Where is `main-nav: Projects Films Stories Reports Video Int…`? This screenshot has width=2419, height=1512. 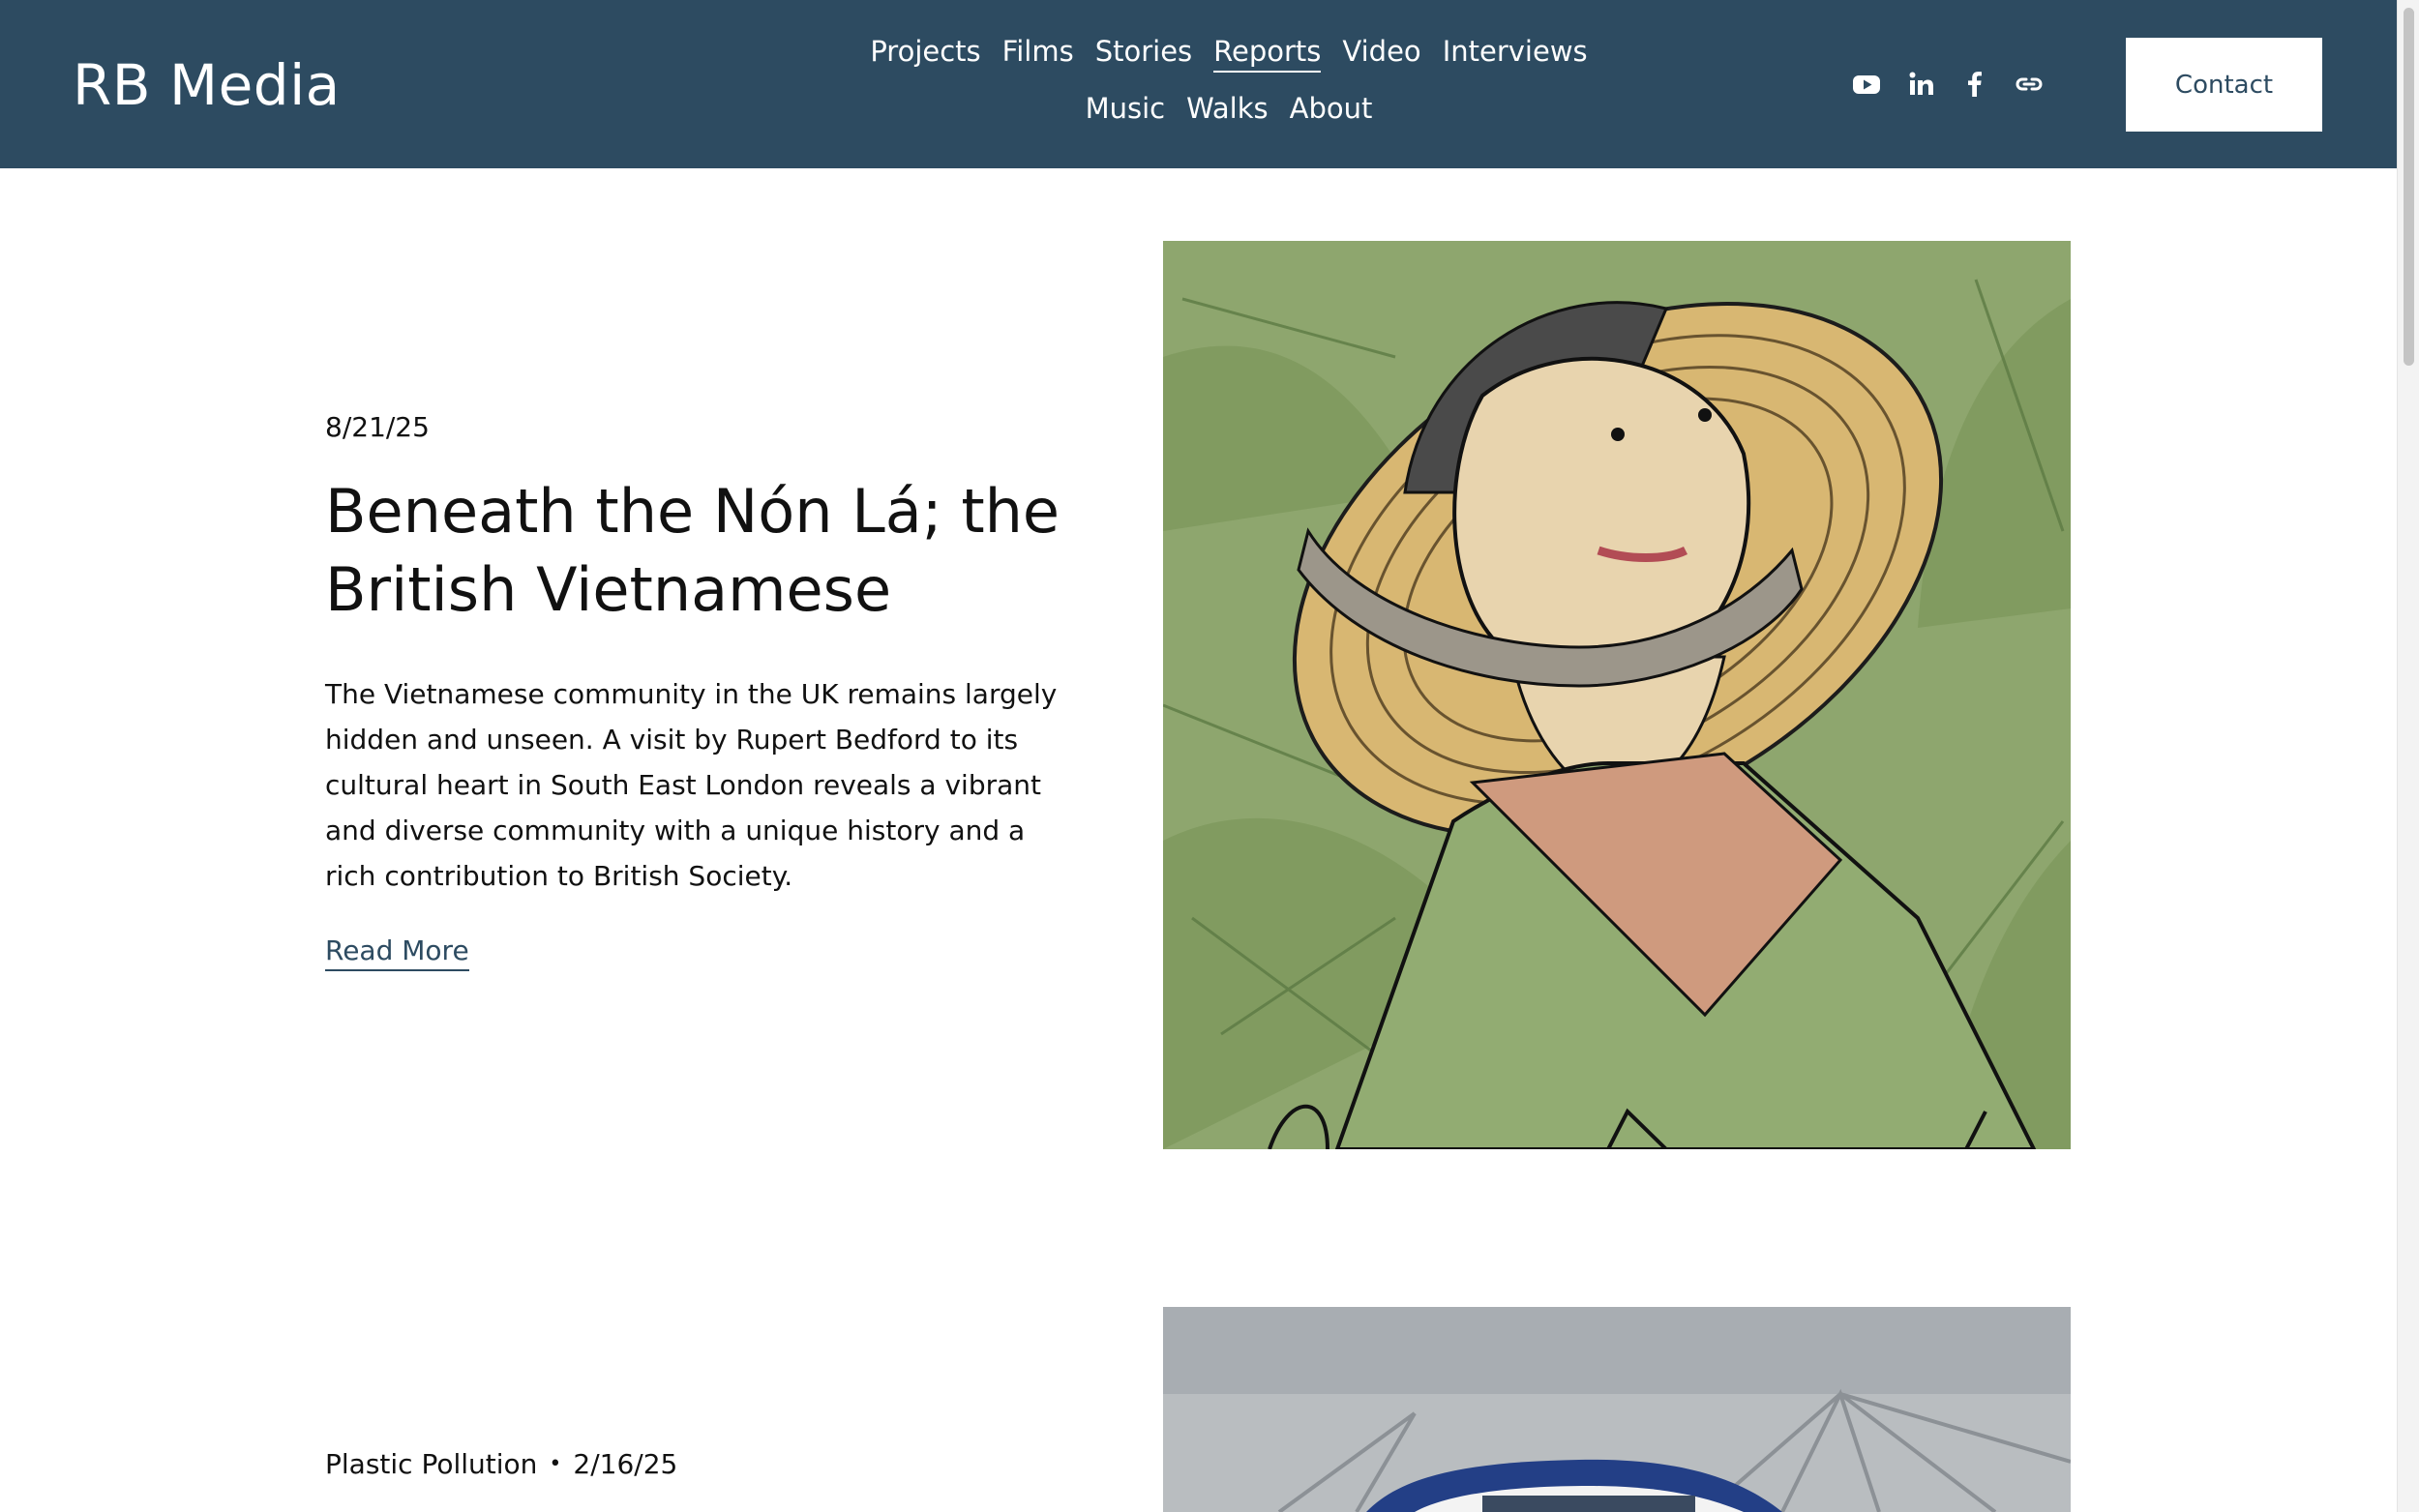
main-nav: Projects Films Stories Reports Video Int… is located at coordinates (1229, 82).